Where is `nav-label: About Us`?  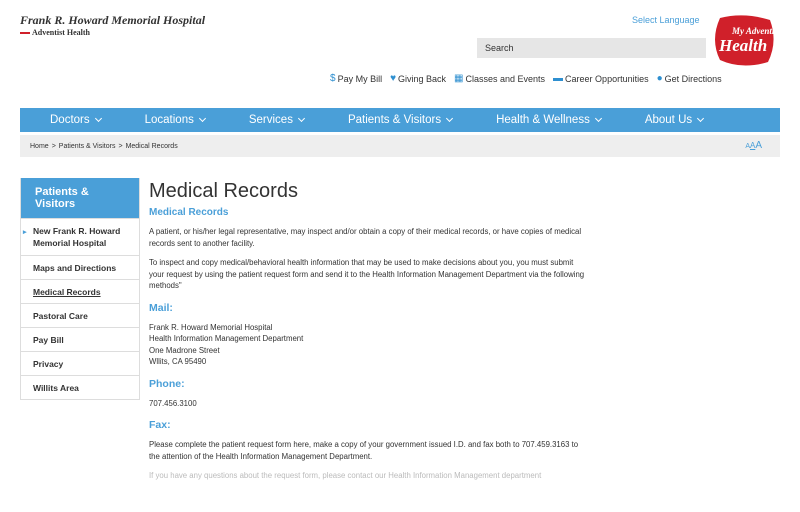
nav-label: About Us is located at coordinates (668, 120).